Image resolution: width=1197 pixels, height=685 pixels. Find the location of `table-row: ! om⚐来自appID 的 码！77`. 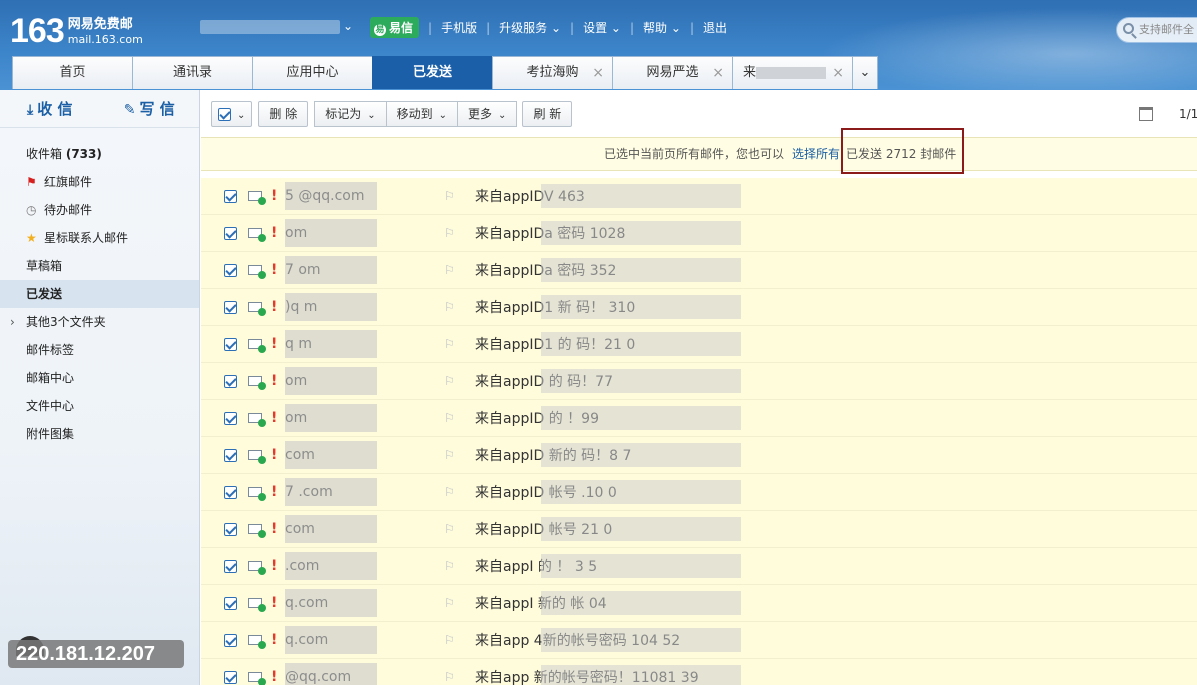

table-row: ! om⚐来自appID 的 码！77 is located at coordinates (699, 381).